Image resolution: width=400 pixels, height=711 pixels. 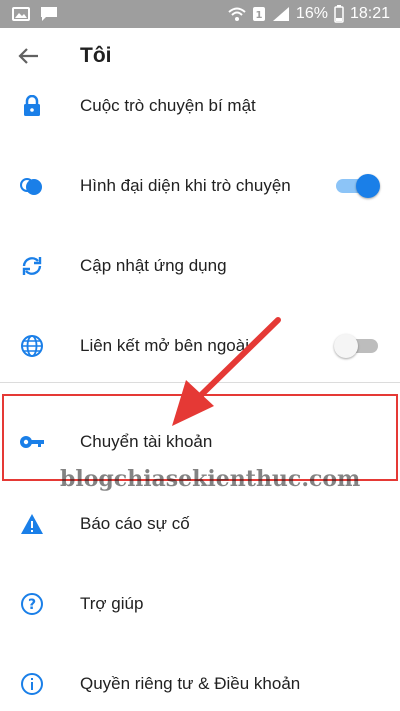 I want to click on external-links-toggle, so click(x=356, y=346).